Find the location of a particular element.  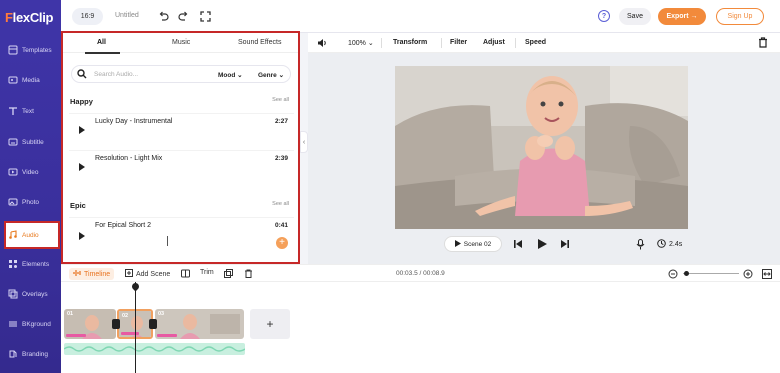

background-icon is located at coordinates (13, 324).